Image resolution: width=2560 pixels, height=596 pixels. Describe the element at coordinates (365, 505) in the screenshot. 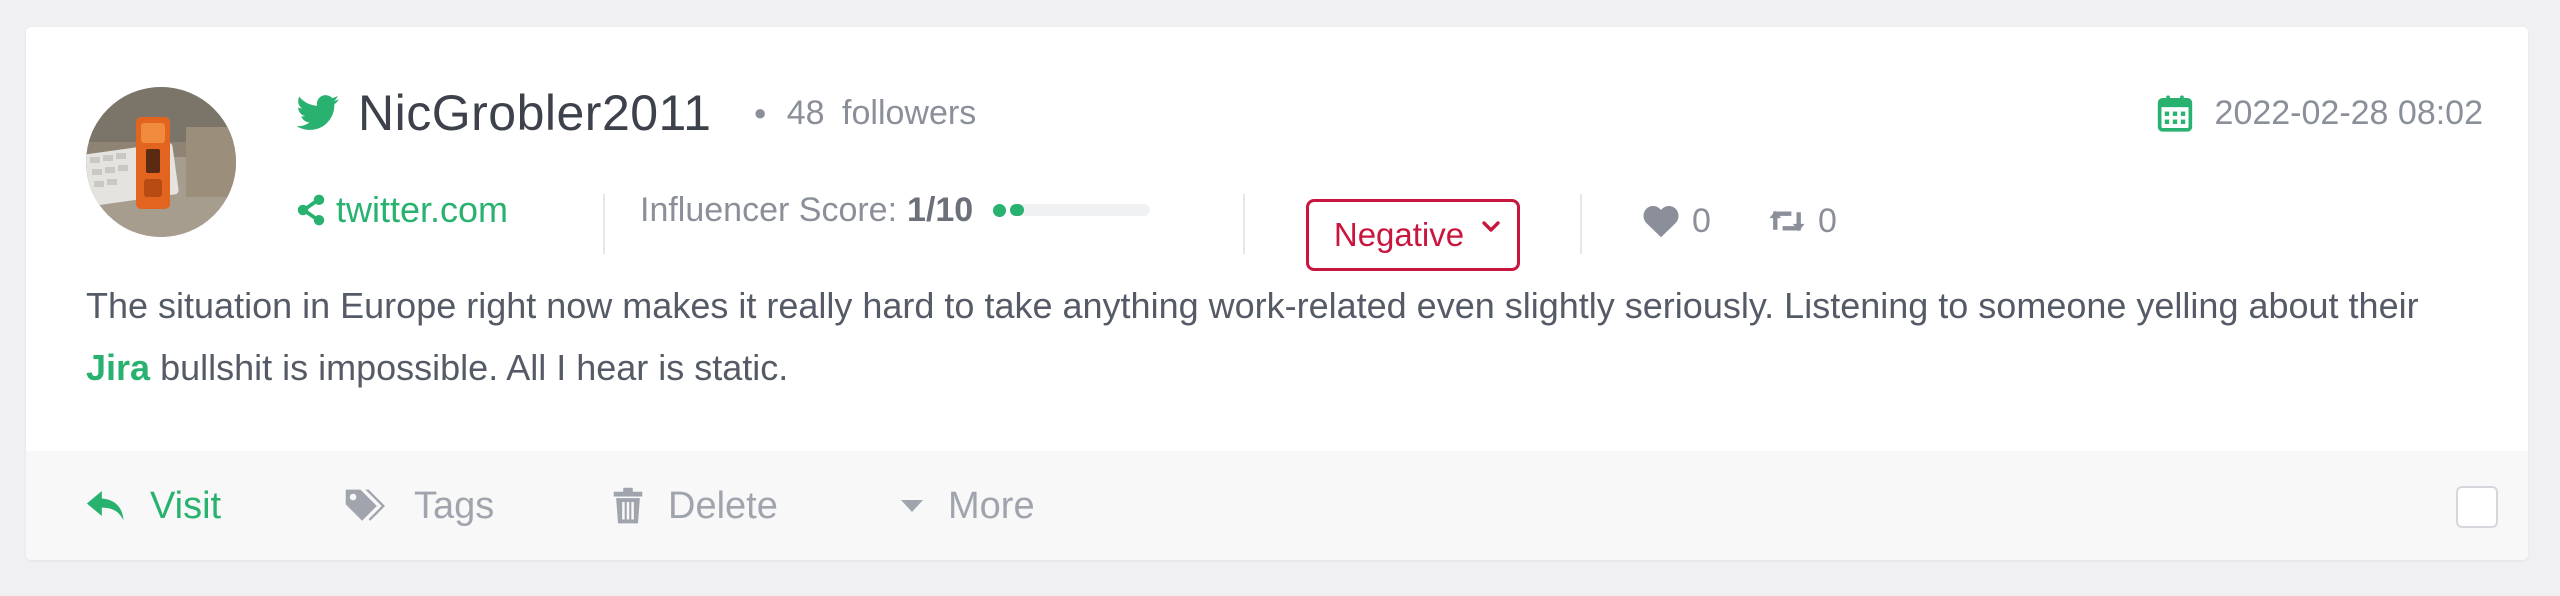

I see `tags-icon` at that location.